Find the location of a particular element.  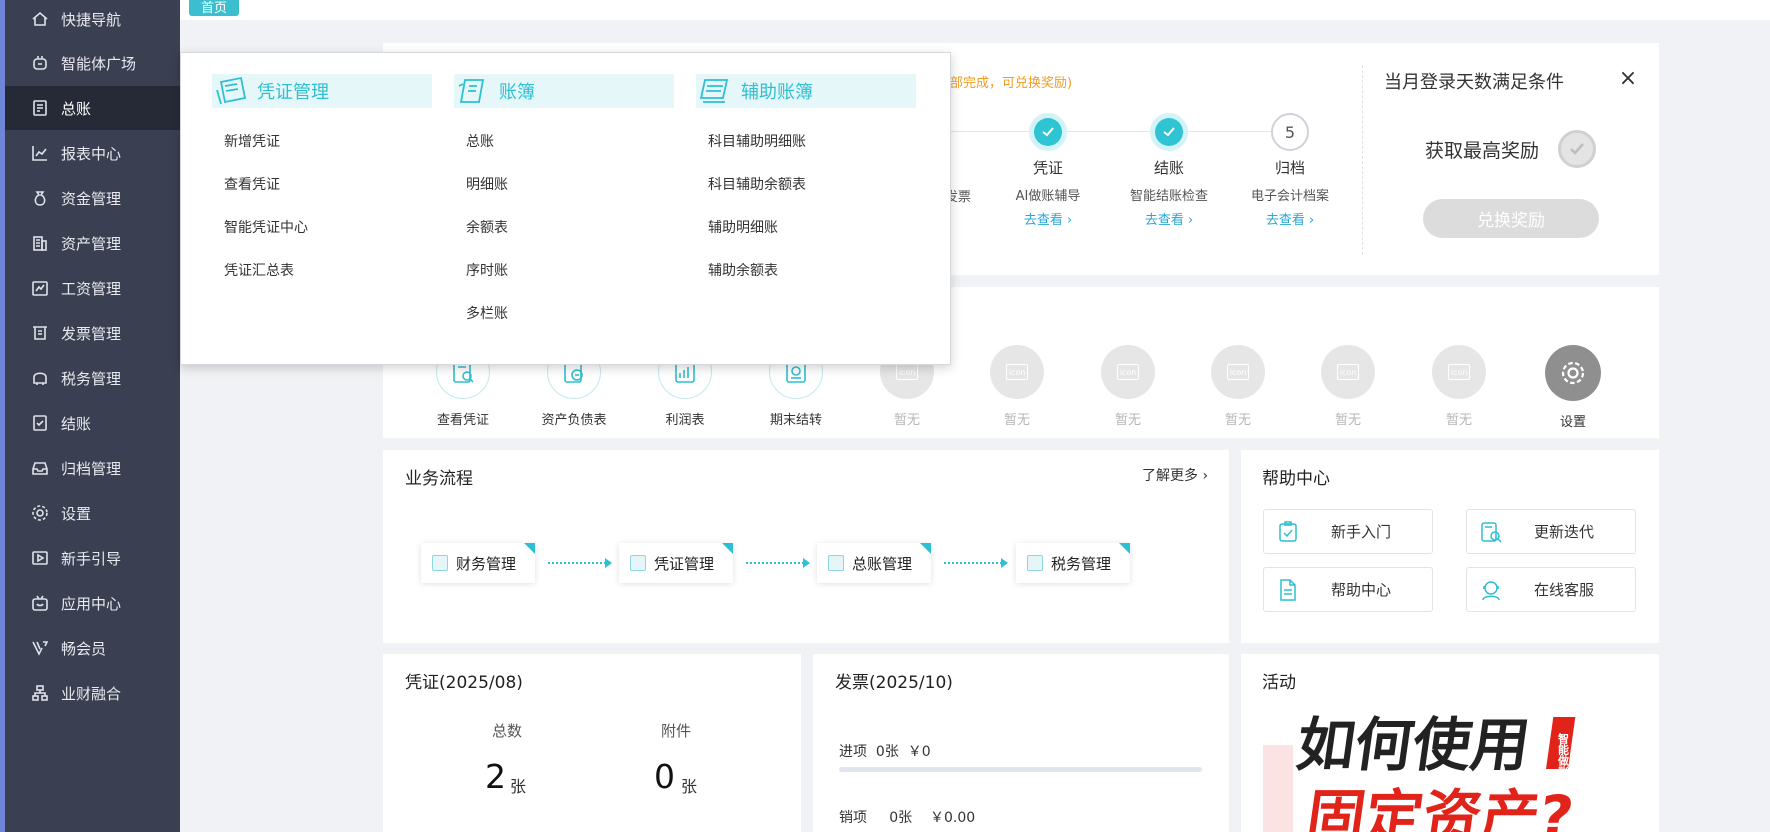

invoice-title: 发票(2025/10) is located at coordinates (894, 683).